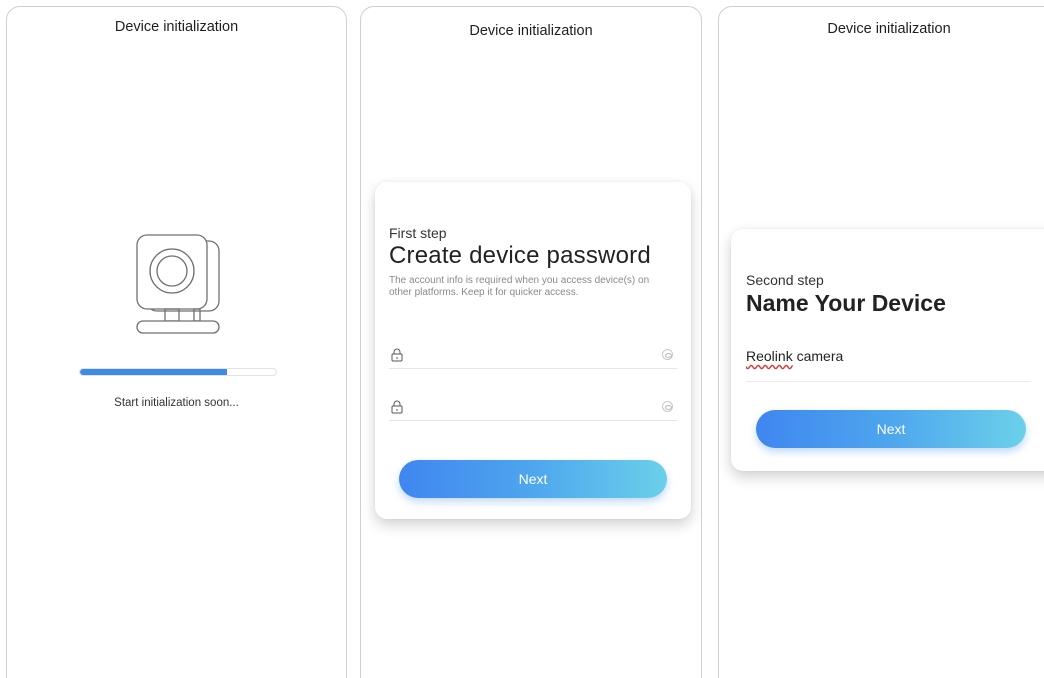  What do you see at coordinates (888, 365) in the screenshot?
I see `device-name-input: Reolink camera` at bounding box center [888, 365].